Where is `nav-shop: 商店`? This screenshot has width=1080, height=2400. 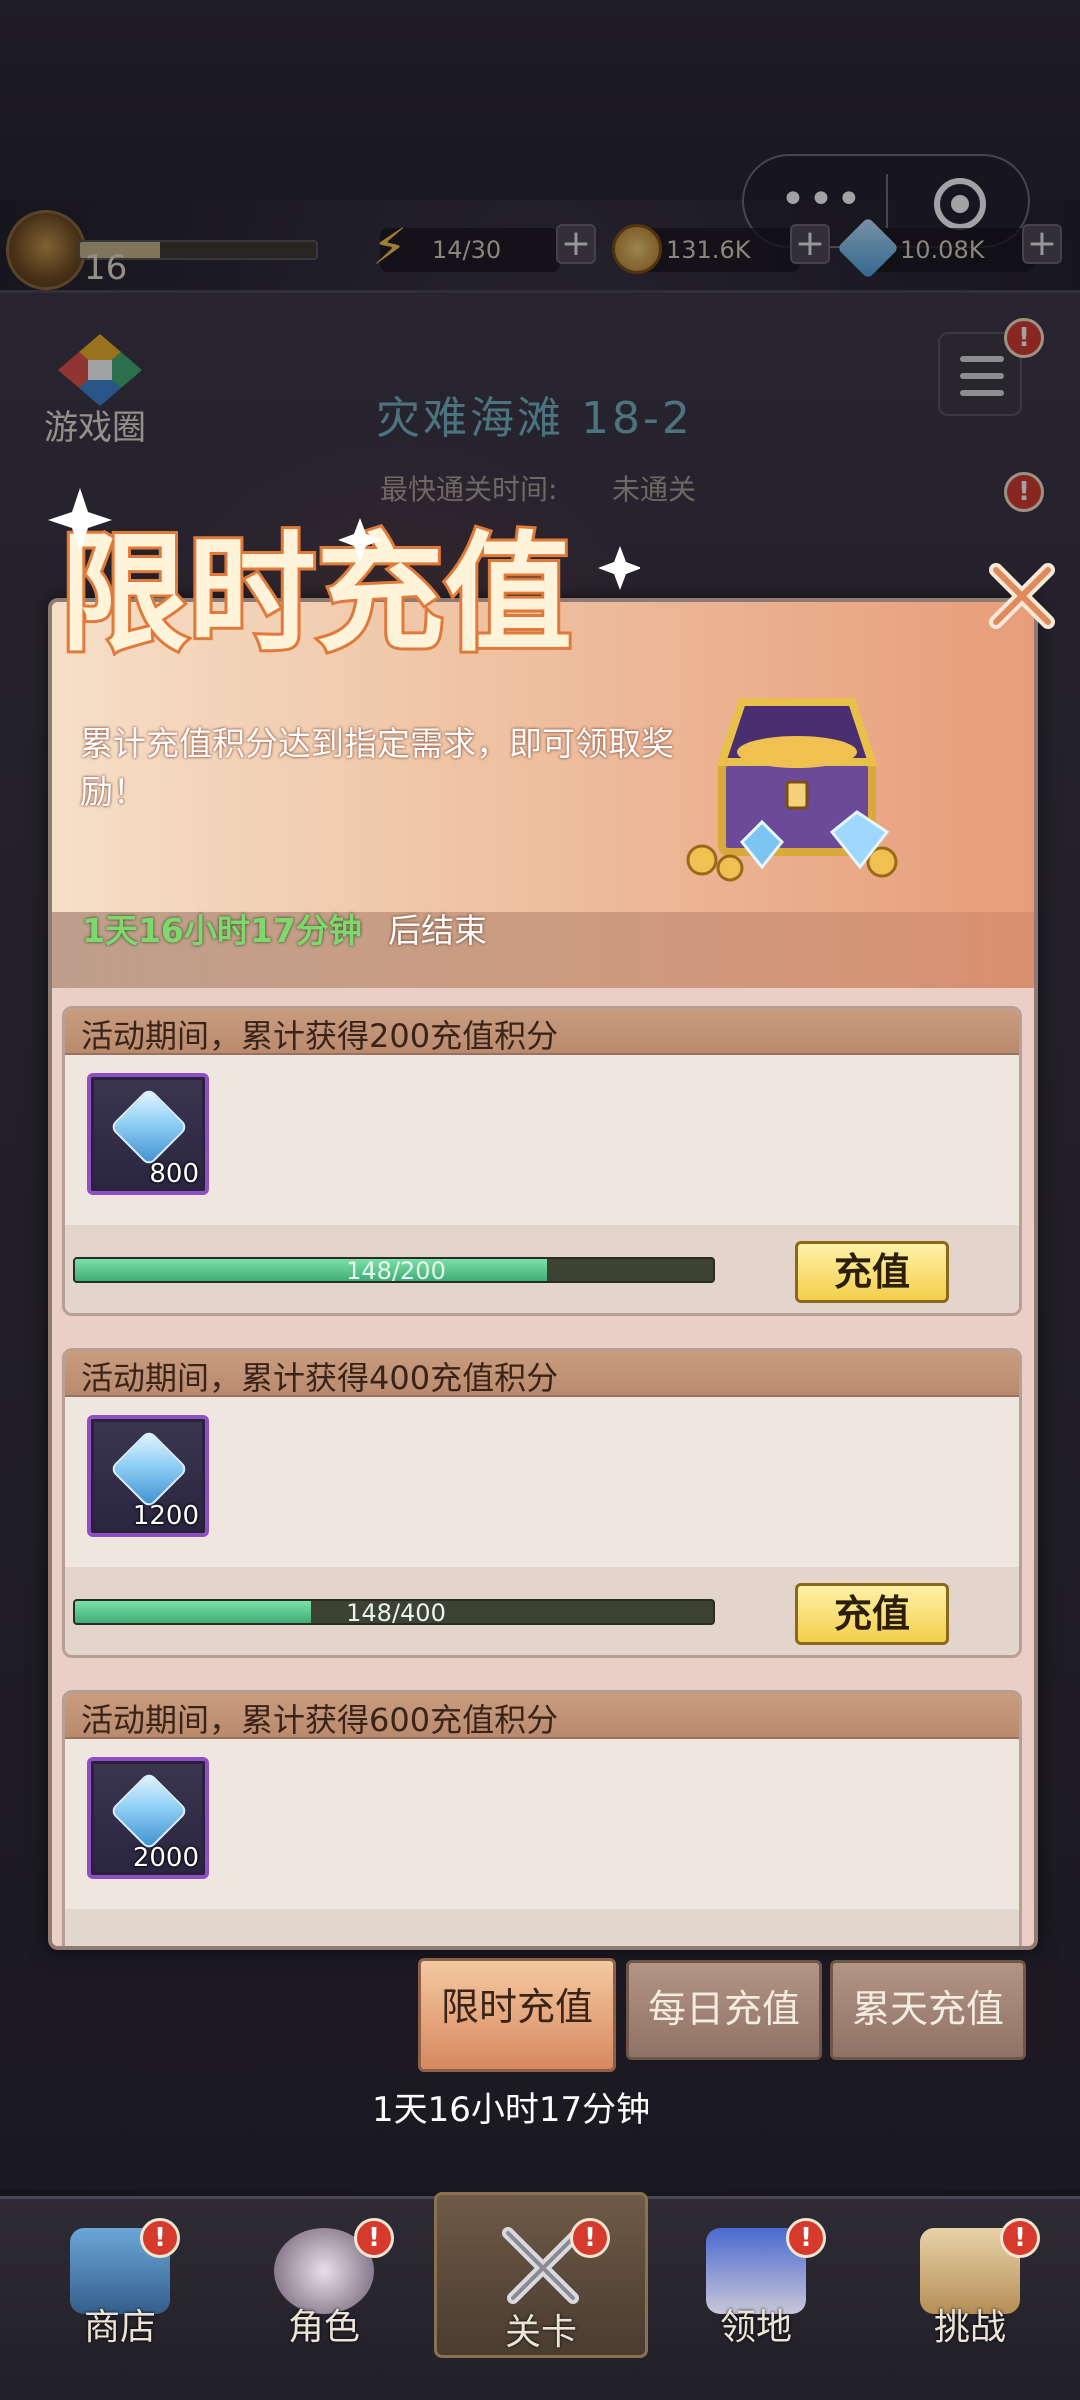
nav-shop: 商店 is located at coordinates (120, 2275).